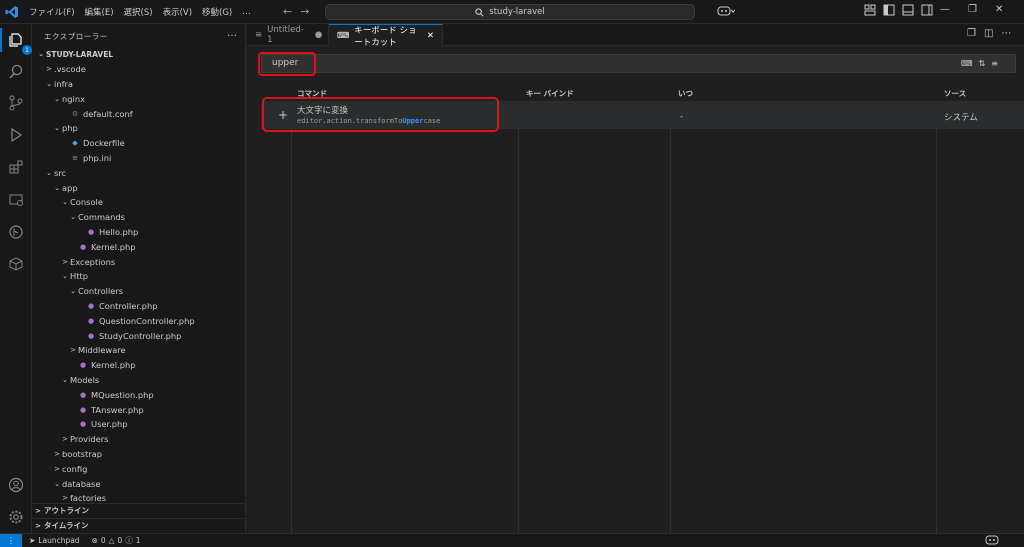 This screenshot has width=1024, height=547. Describe the element at coordinates (139, 158) in the screenshot. I see `tree-file: ≡ php.ini` at that location.